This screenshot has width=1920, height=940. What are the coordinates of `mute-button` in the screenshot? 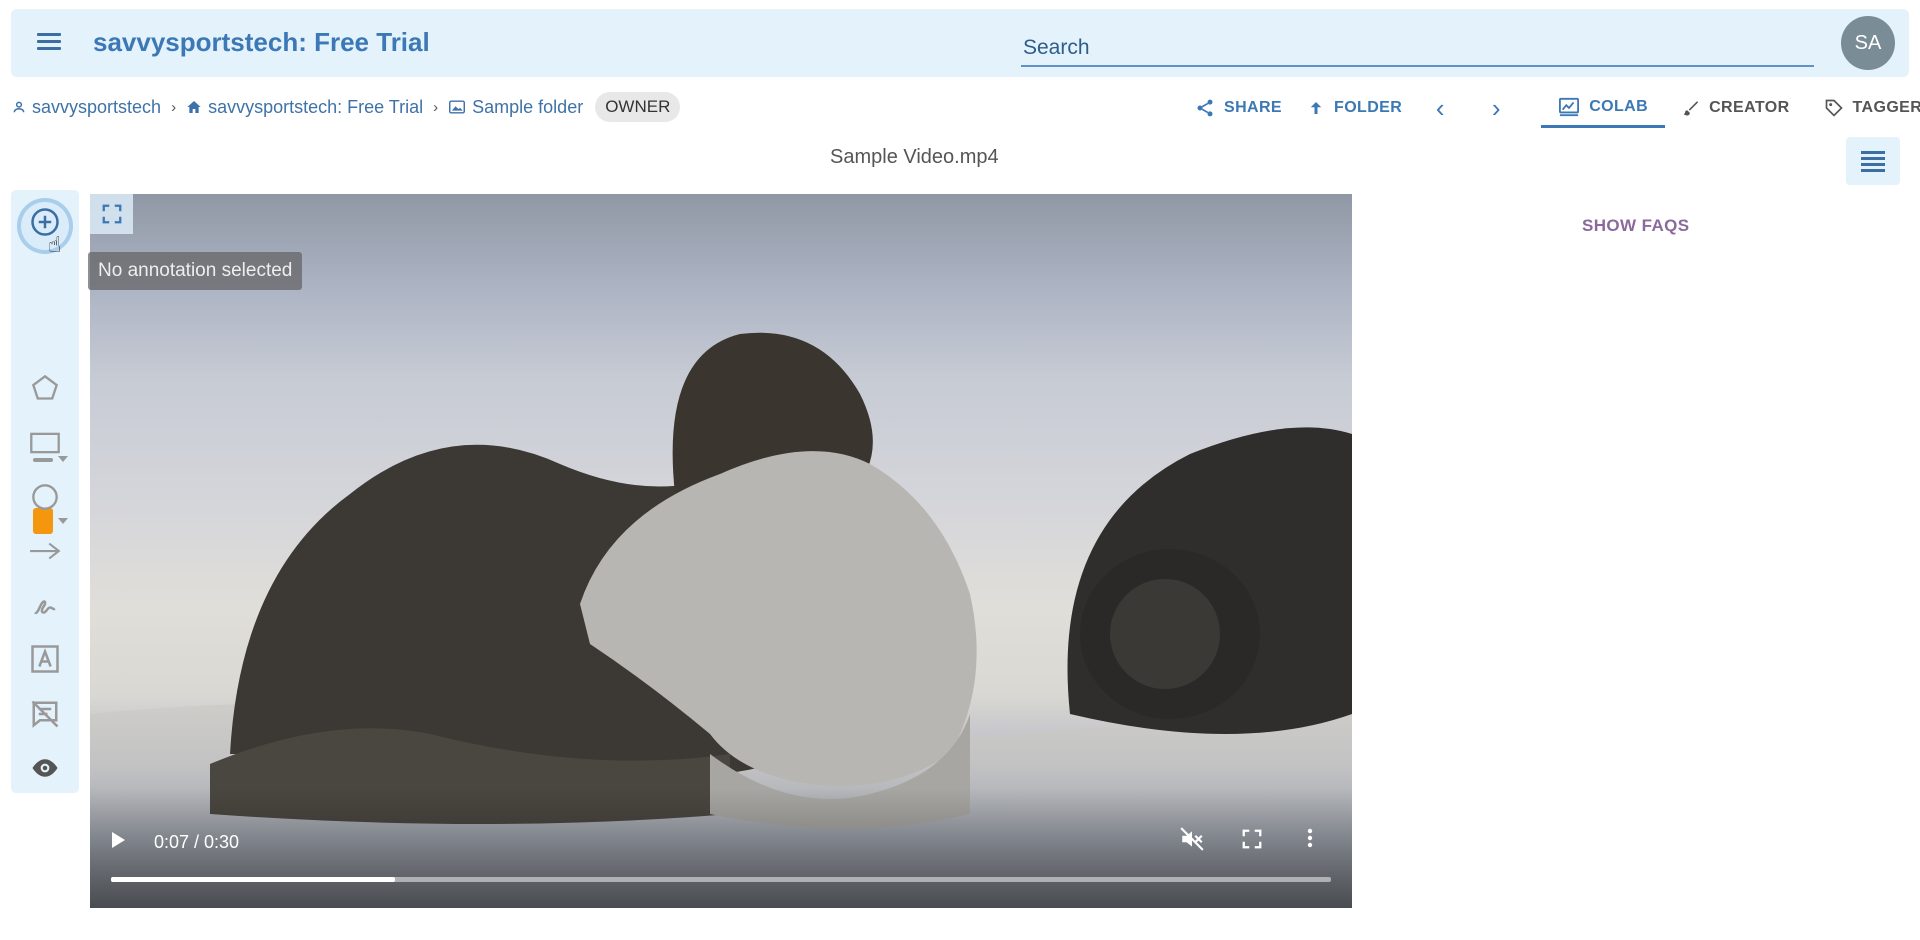 It's located at (1192, 841).